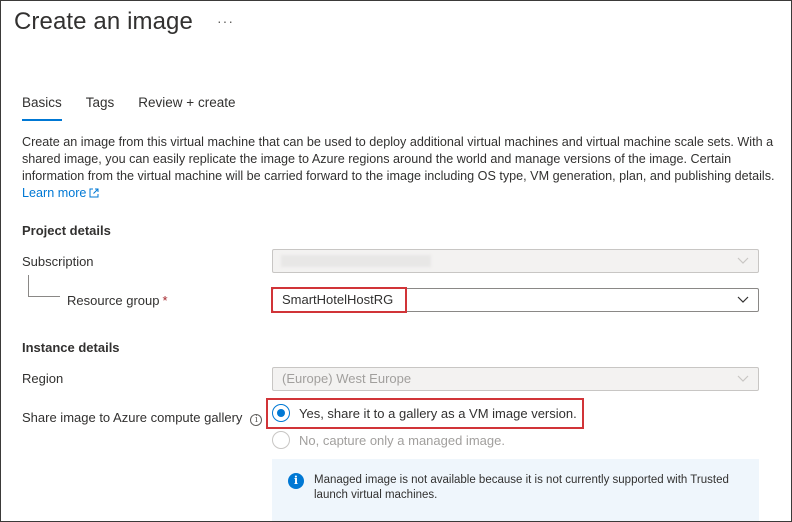 The image size is (792, 522). I want to click on resource-group-label: Resource group *, so click(117, 300).